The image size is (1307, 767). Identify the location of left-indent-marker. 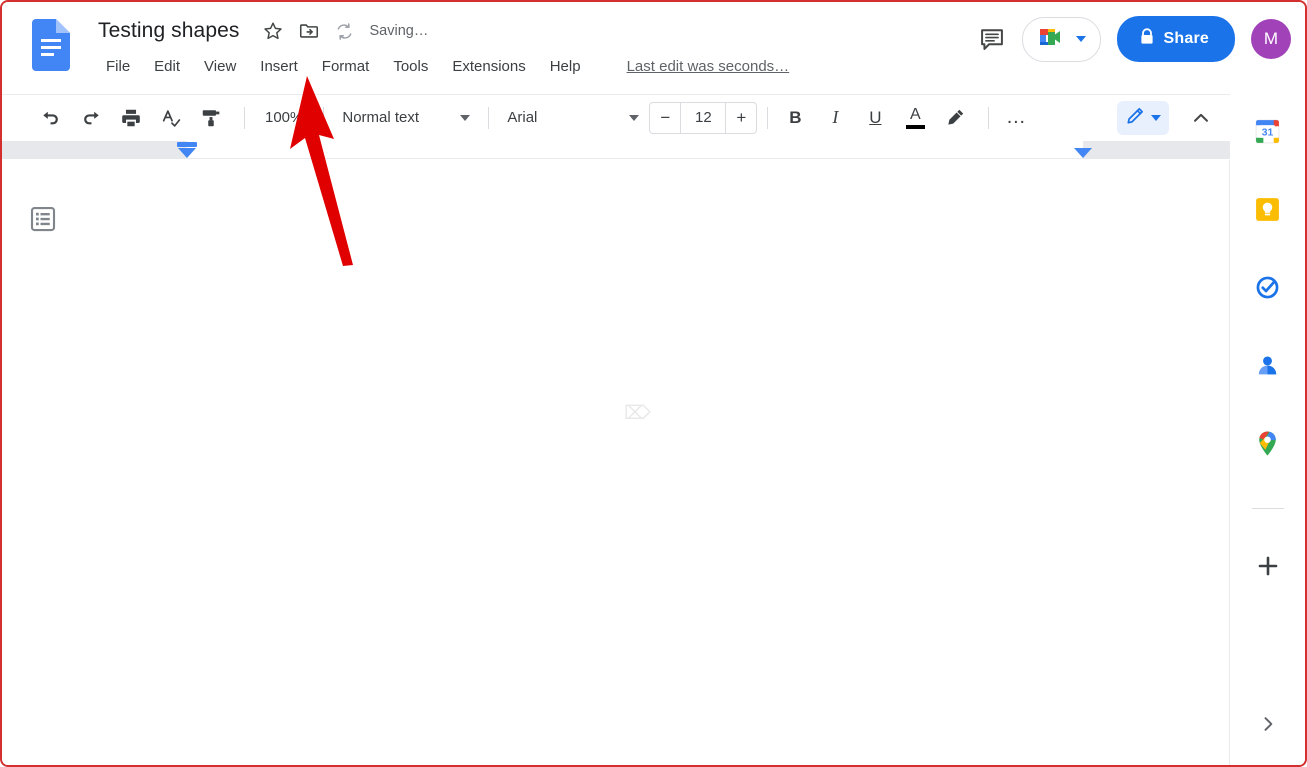
(187, 150).